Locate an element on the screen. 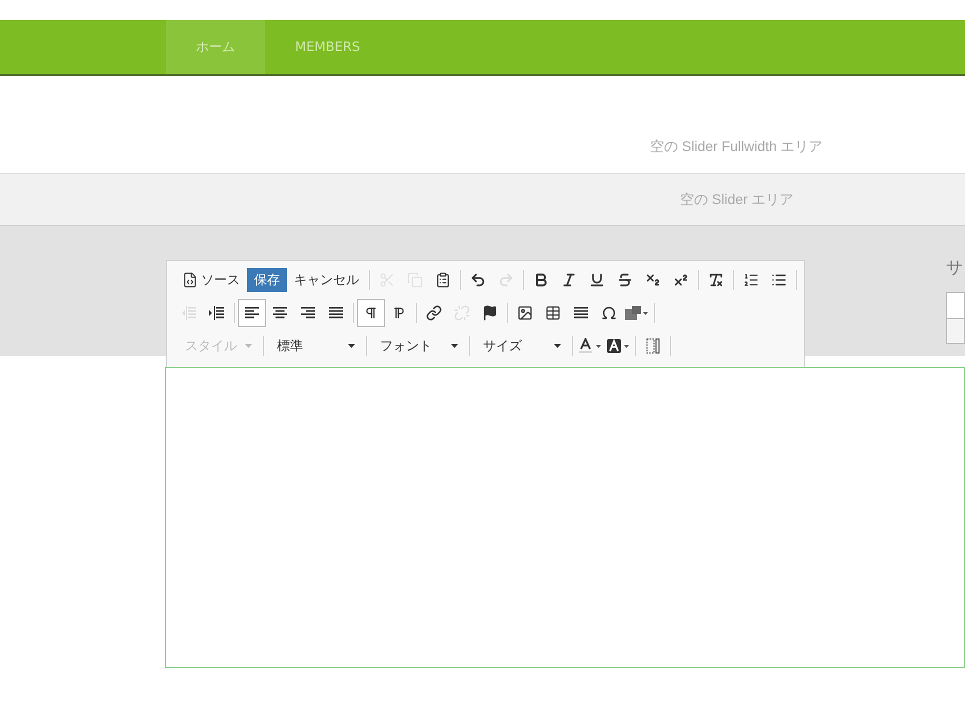 This screenshot has width=965, height=709. flag-icon is located at coordinates (490, 313).